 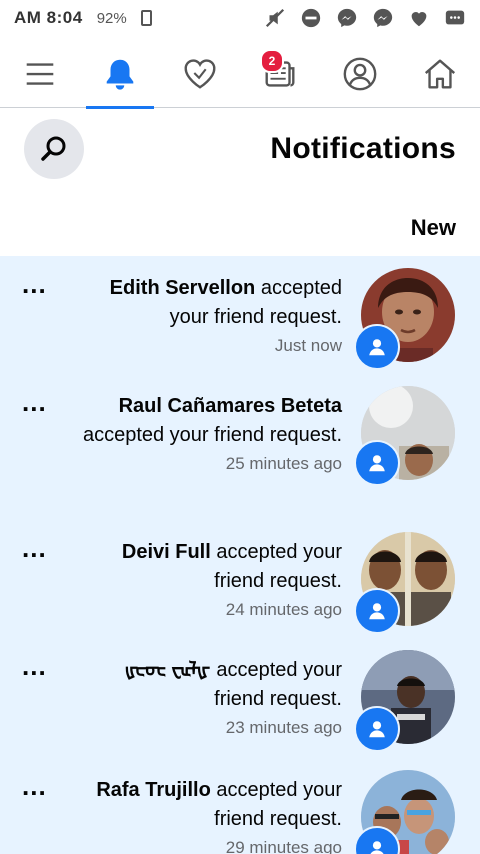 What do you see at coordinates (283, 846) in the screenshot?
I see `notification-time: 29 minutes ago` at bounding box center [283, 846].